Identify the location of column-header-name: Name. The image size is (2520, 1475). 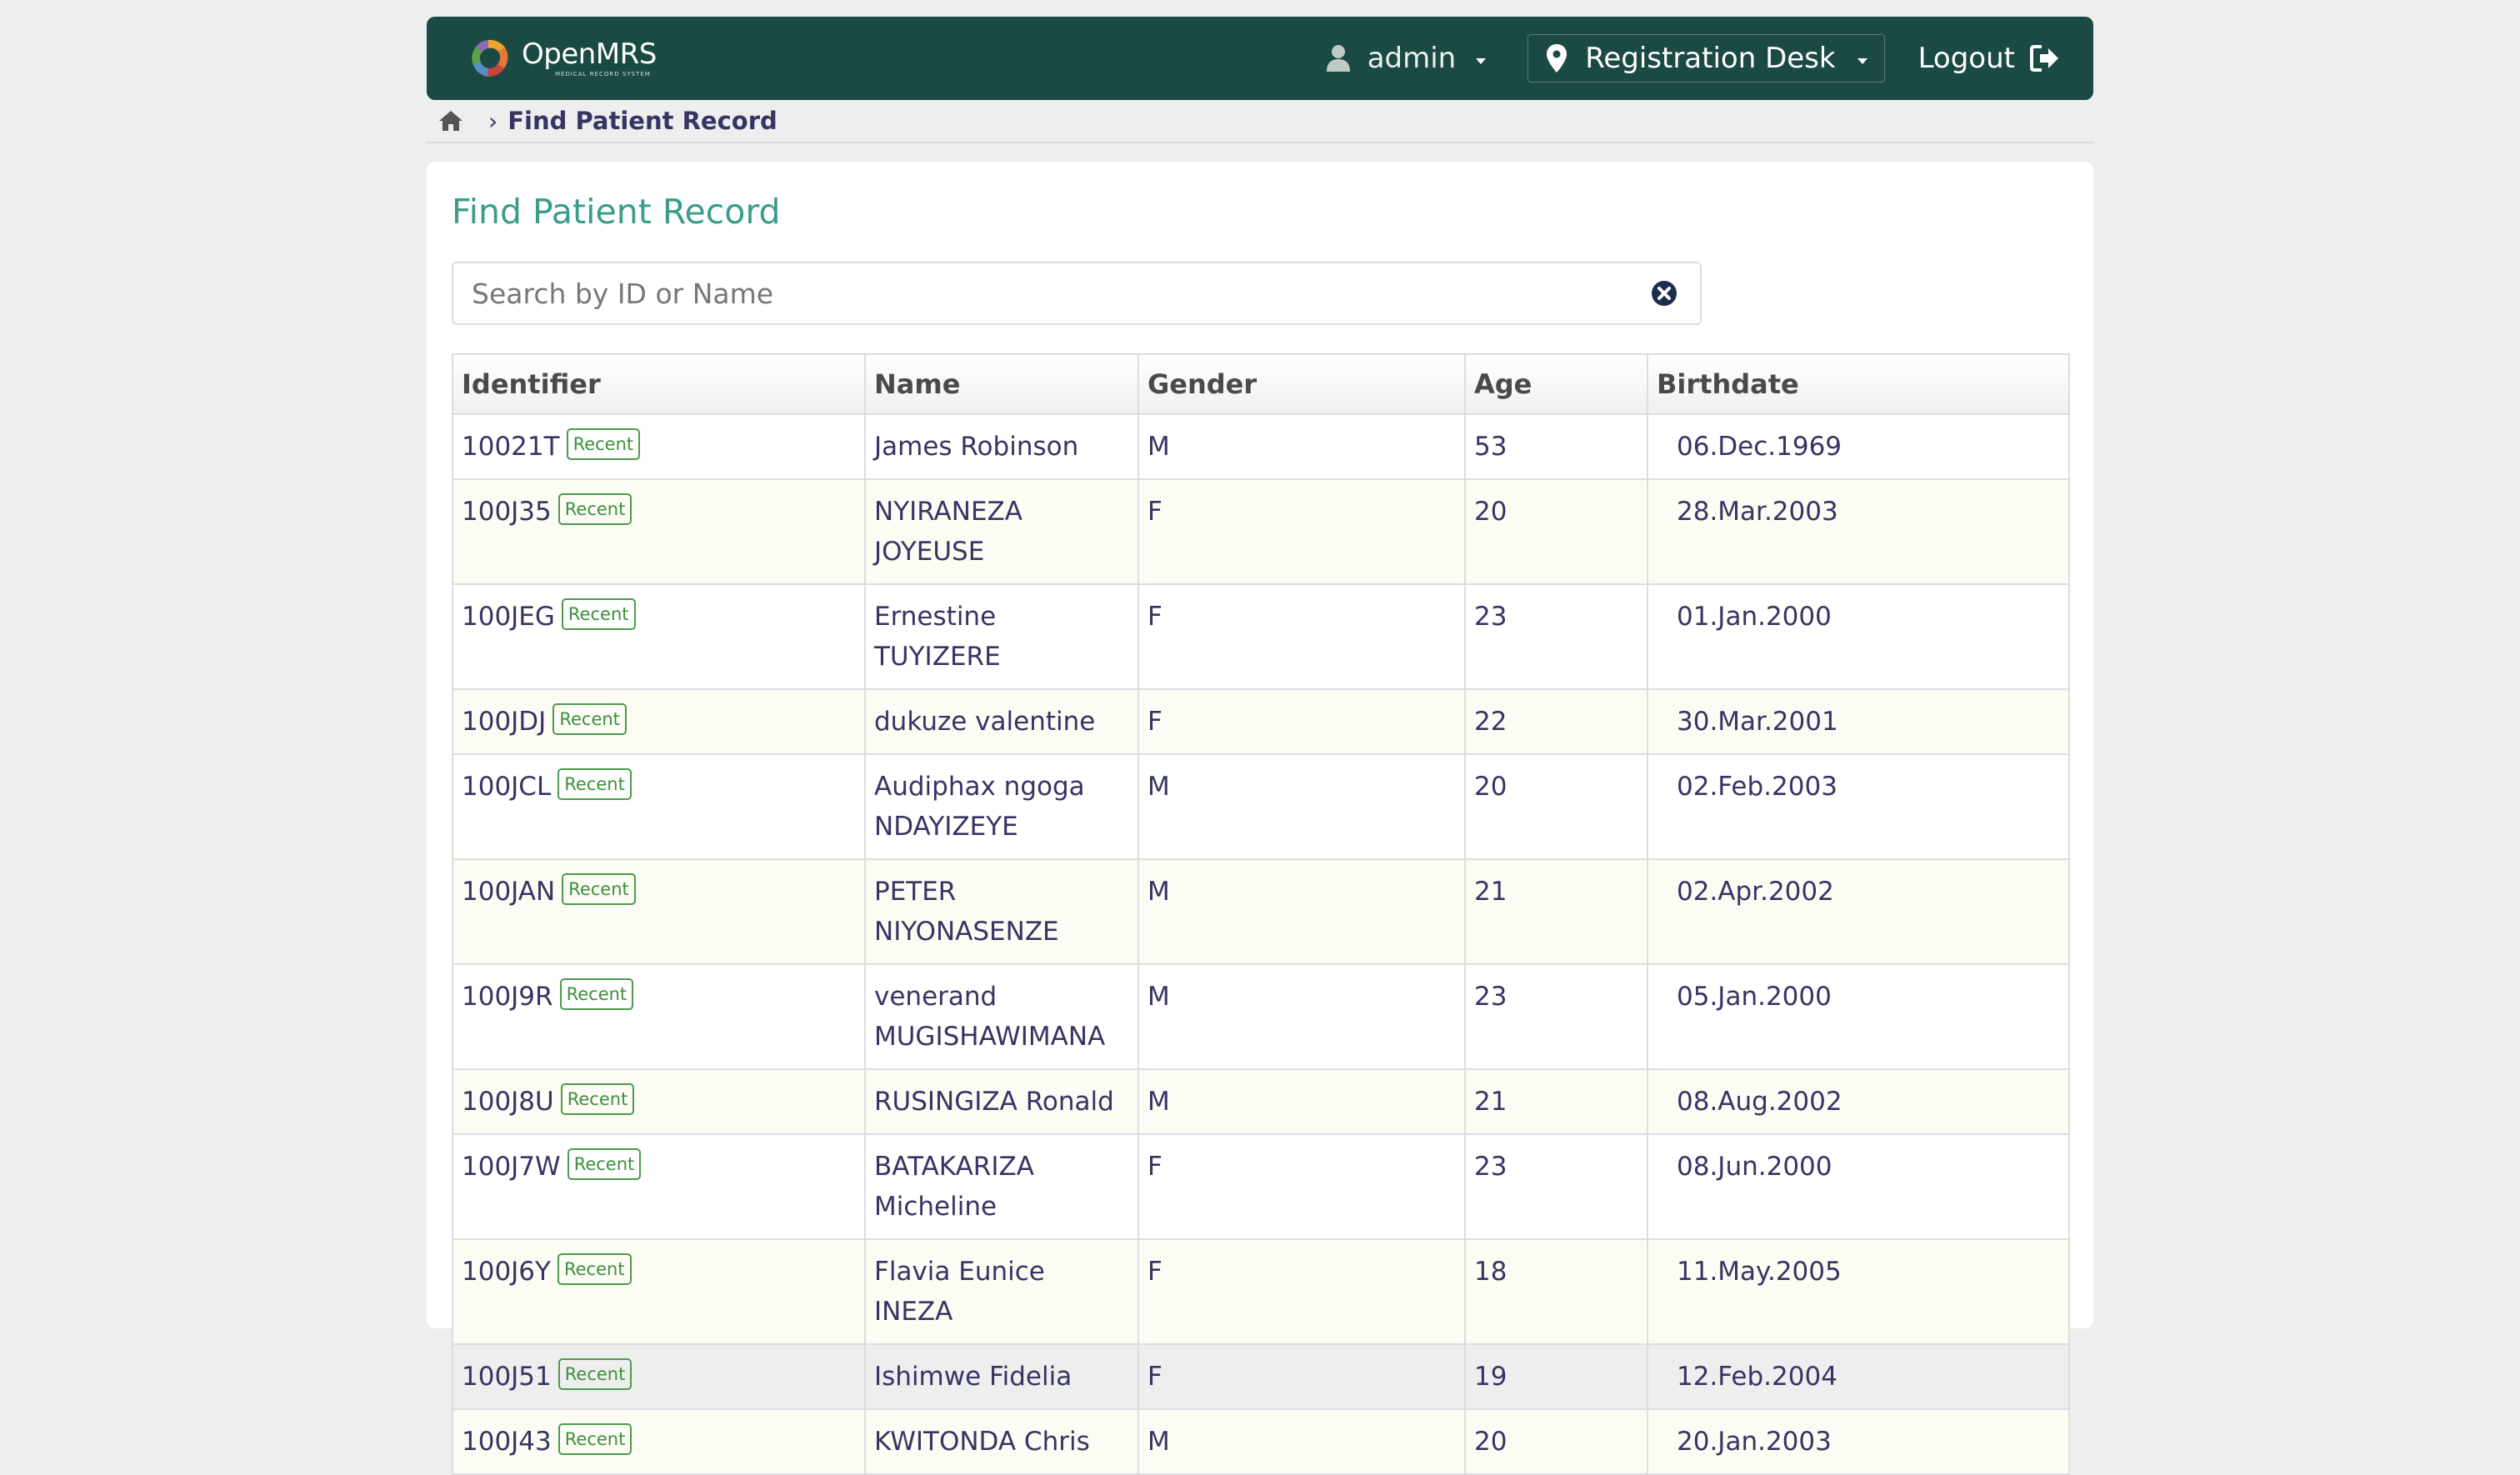
(1001, 384).